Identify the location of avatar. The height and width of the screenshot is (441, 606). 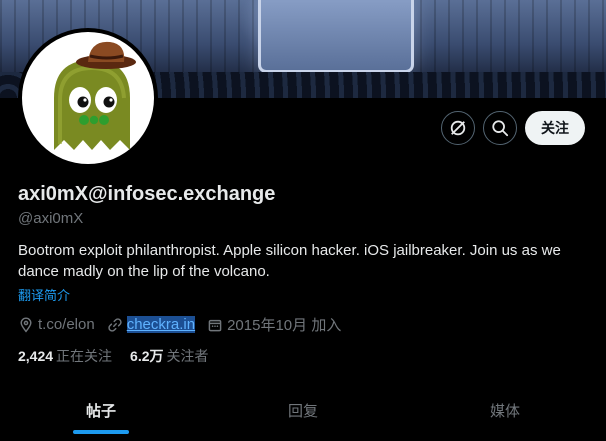
(88, 98).